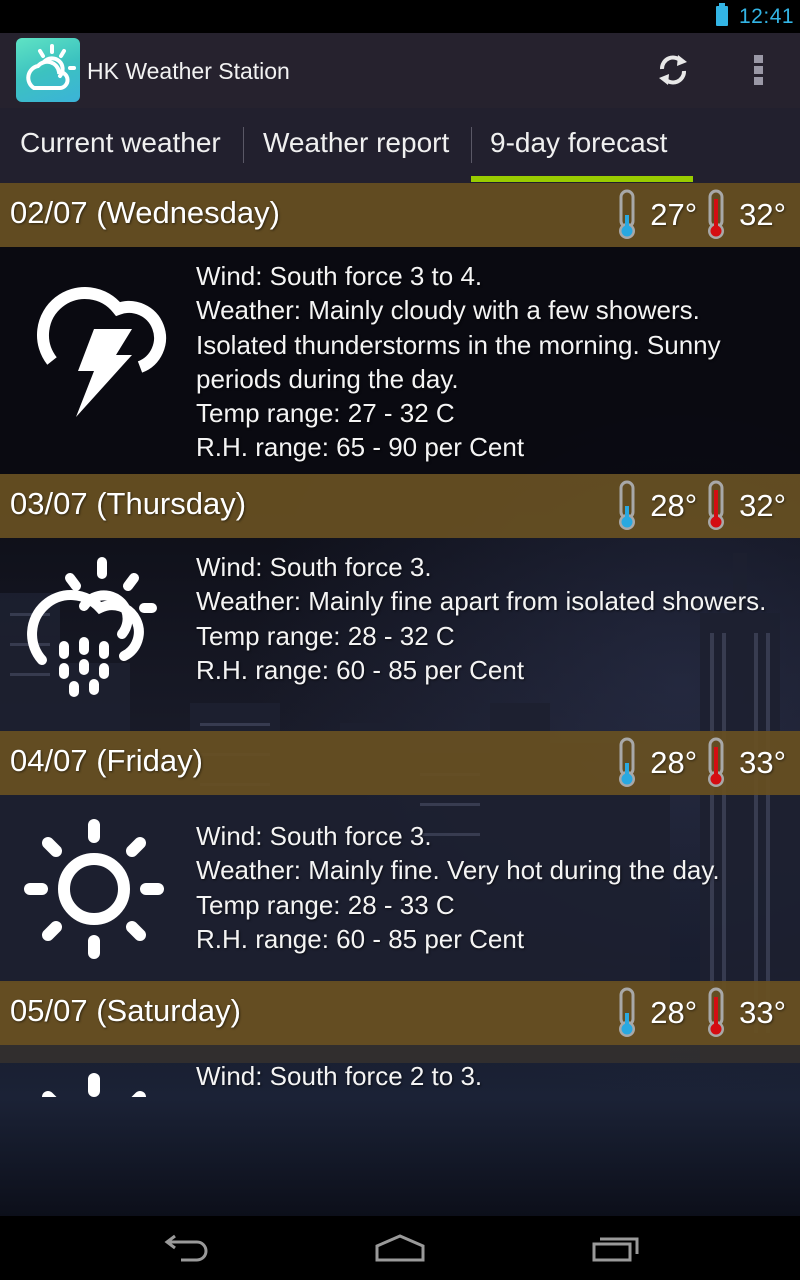 The image size is (800, 1280). I want to click on recent-apps-icon, so click(615, 1249).